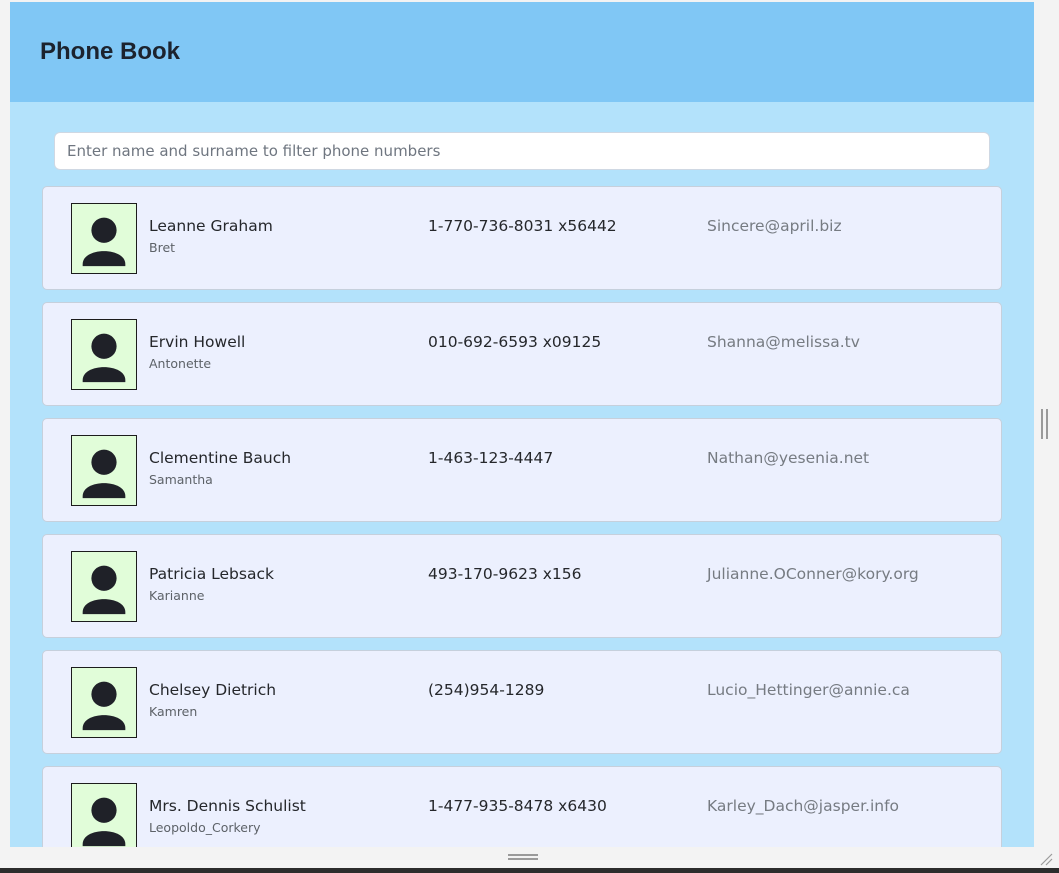 Image resolution: width=1059 pixels, height=873 pixels. Describe the element at coordinates (180, 363) in the screenshot. I see `contact-username: Antonette` at that location.